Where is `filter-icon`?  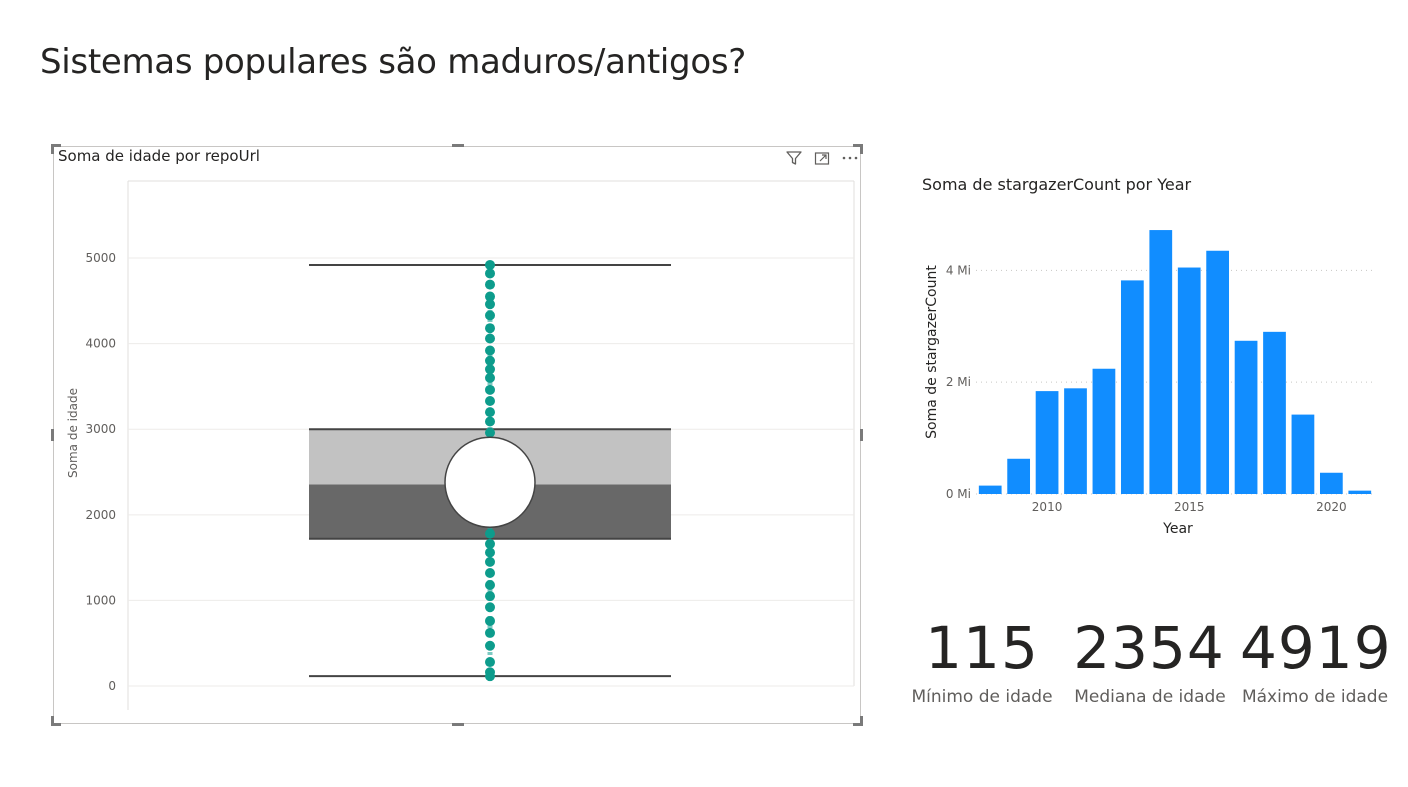
filter-icon is located at coordinates (794, 158).